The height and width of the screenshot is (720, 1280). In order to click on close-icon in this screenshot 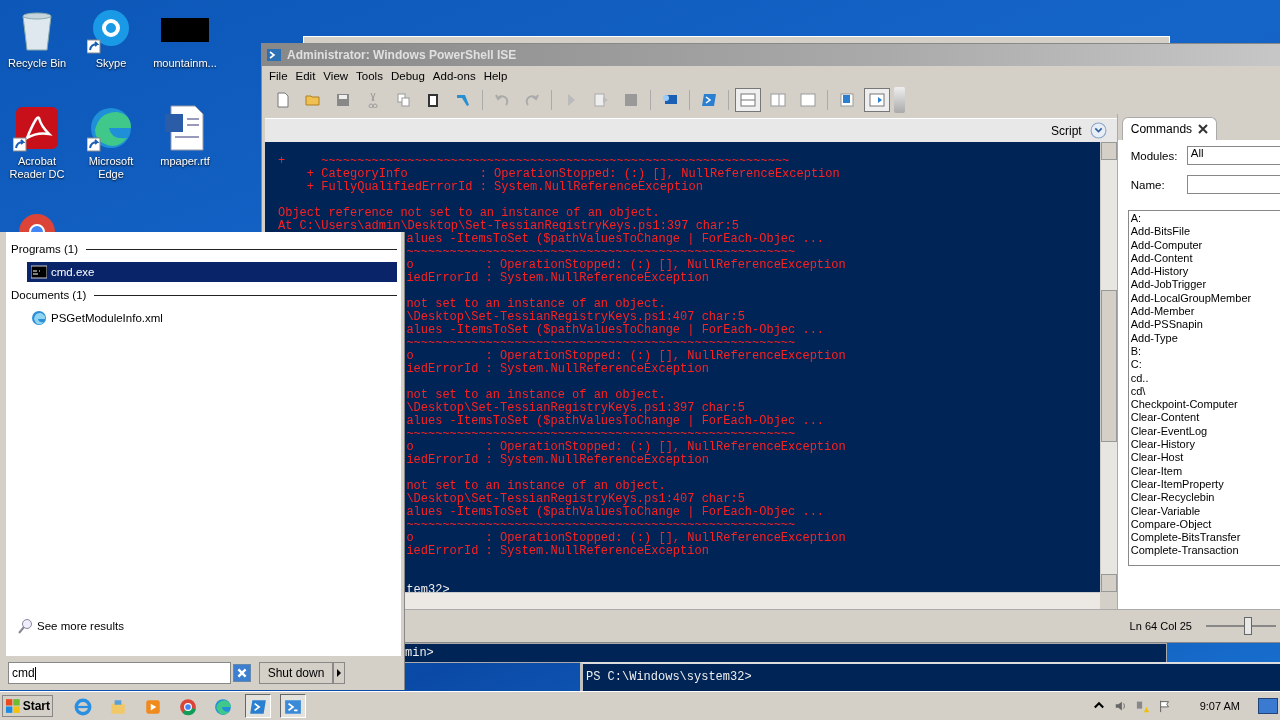, I will do `click(1203, 129)`.